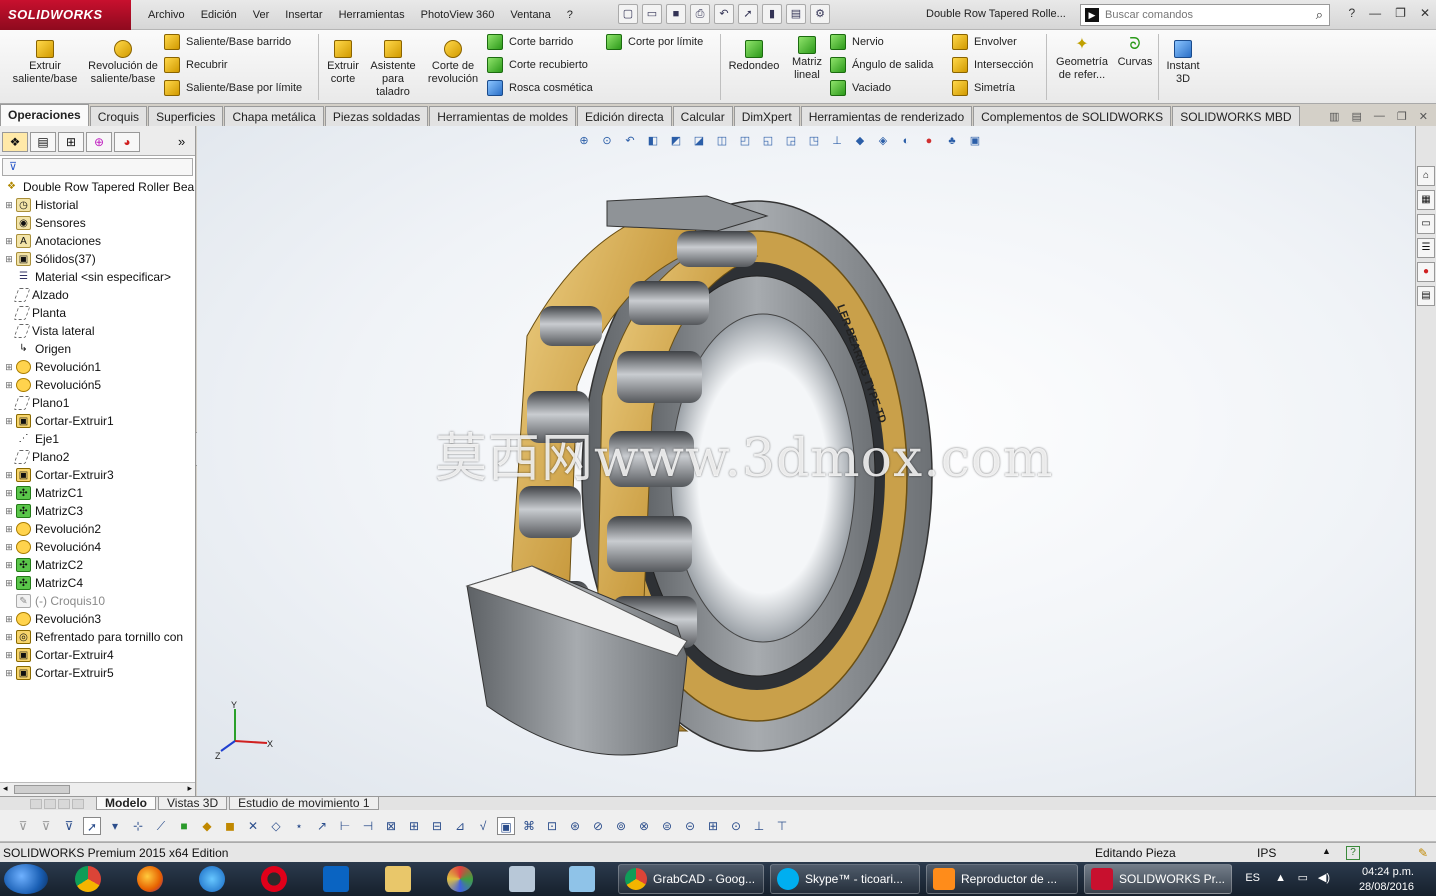 The image size is (1436, 896). What do you see at coordinates (97, 385) in the screenshot?
I see `tree-item: ⊞ Revolución5` at bounding box center [97, 385].